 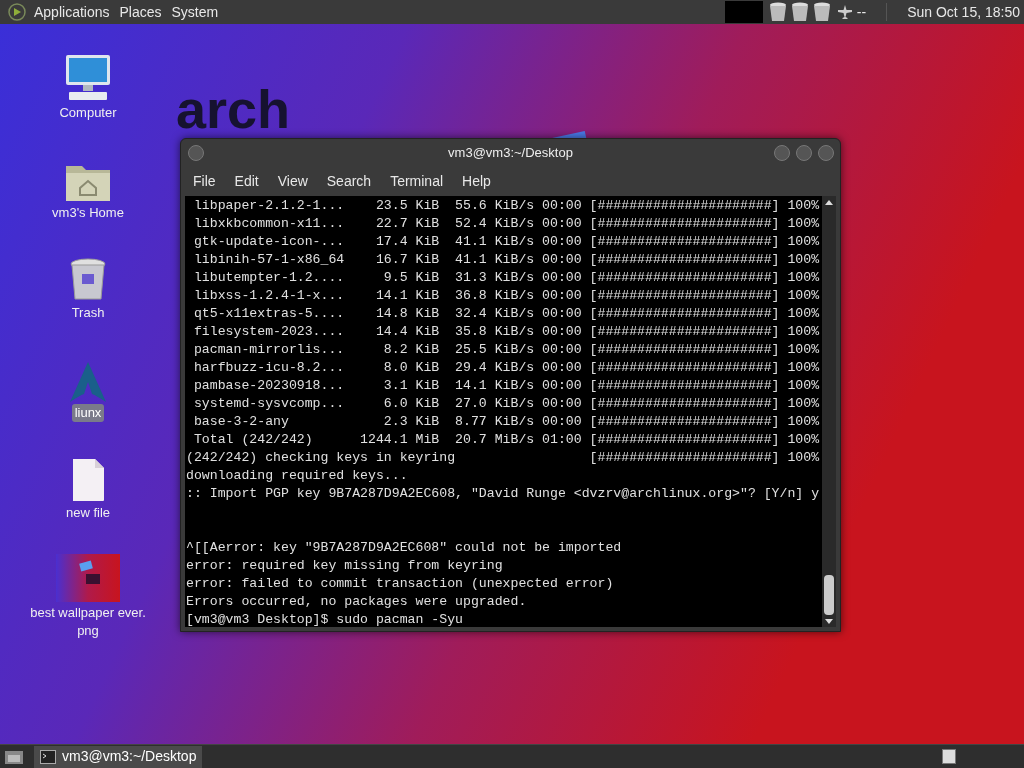 I want to click on monitor-icon, so click(x=88, y=78).